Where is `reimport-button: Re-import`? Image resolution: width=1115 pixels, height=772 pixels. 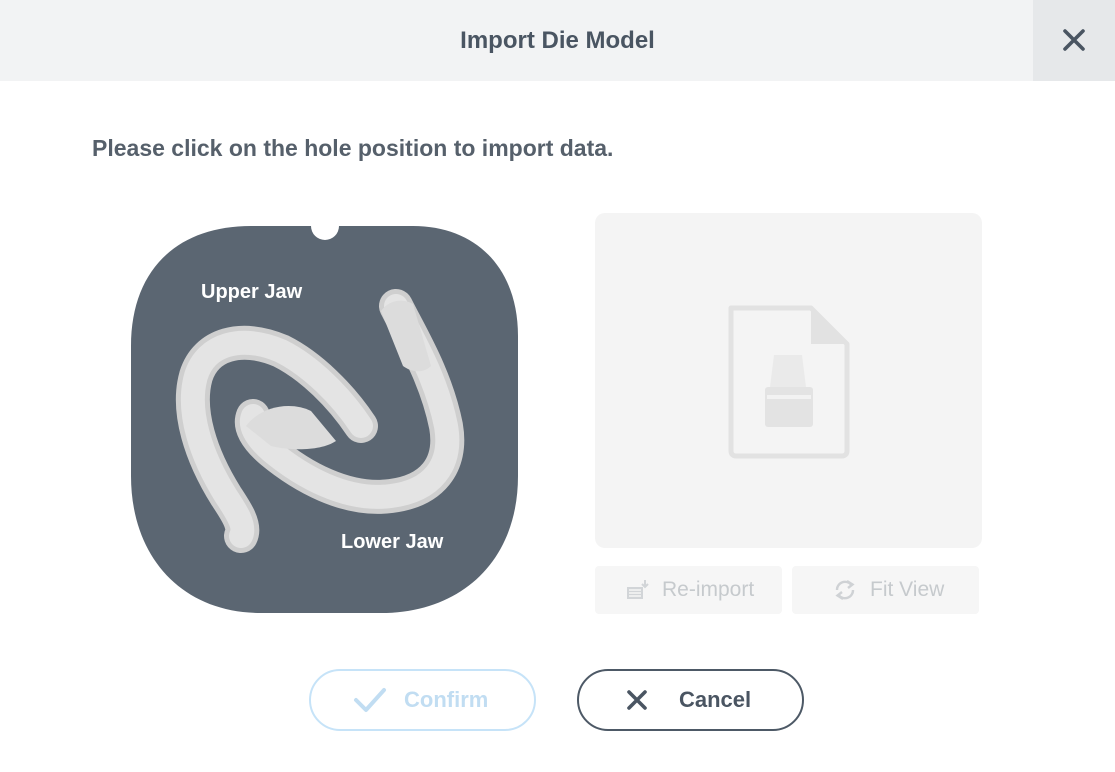 reimport-button: Re-import is located at coordinates (688, 590).